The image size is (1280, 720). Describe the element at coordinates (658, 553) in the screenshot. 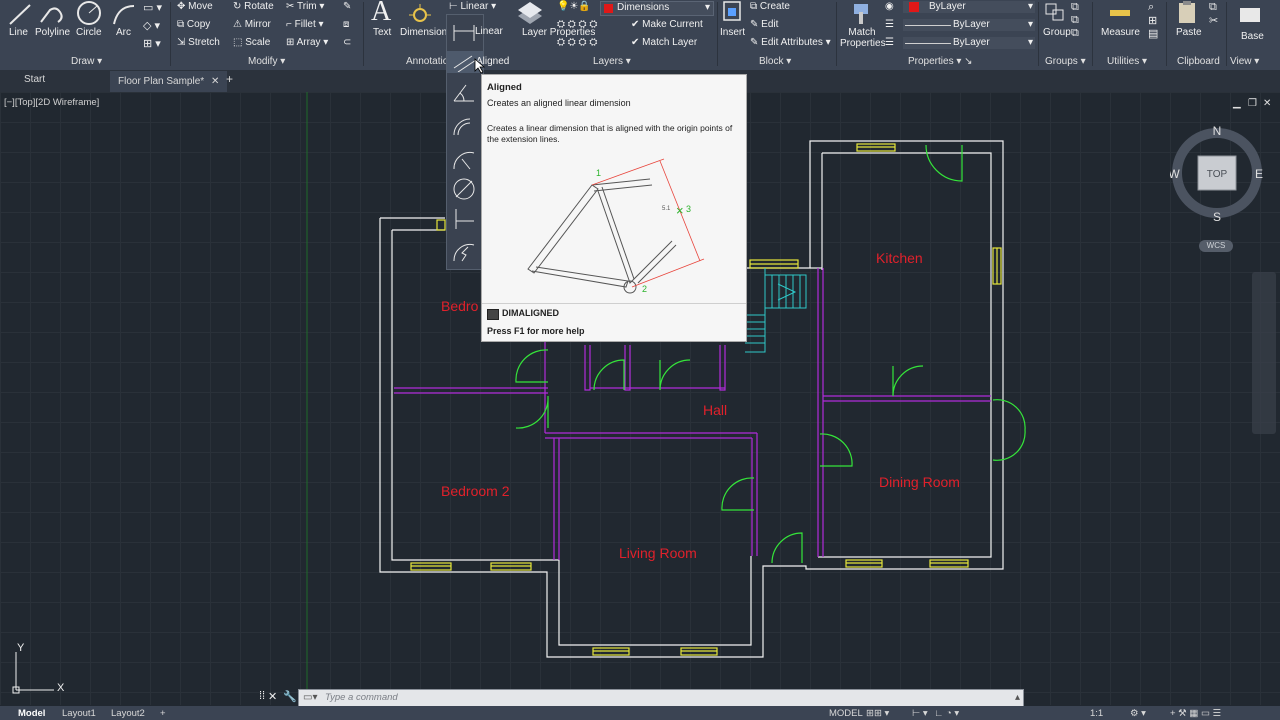

I see `room-label-living-room: Living Room` at that location.